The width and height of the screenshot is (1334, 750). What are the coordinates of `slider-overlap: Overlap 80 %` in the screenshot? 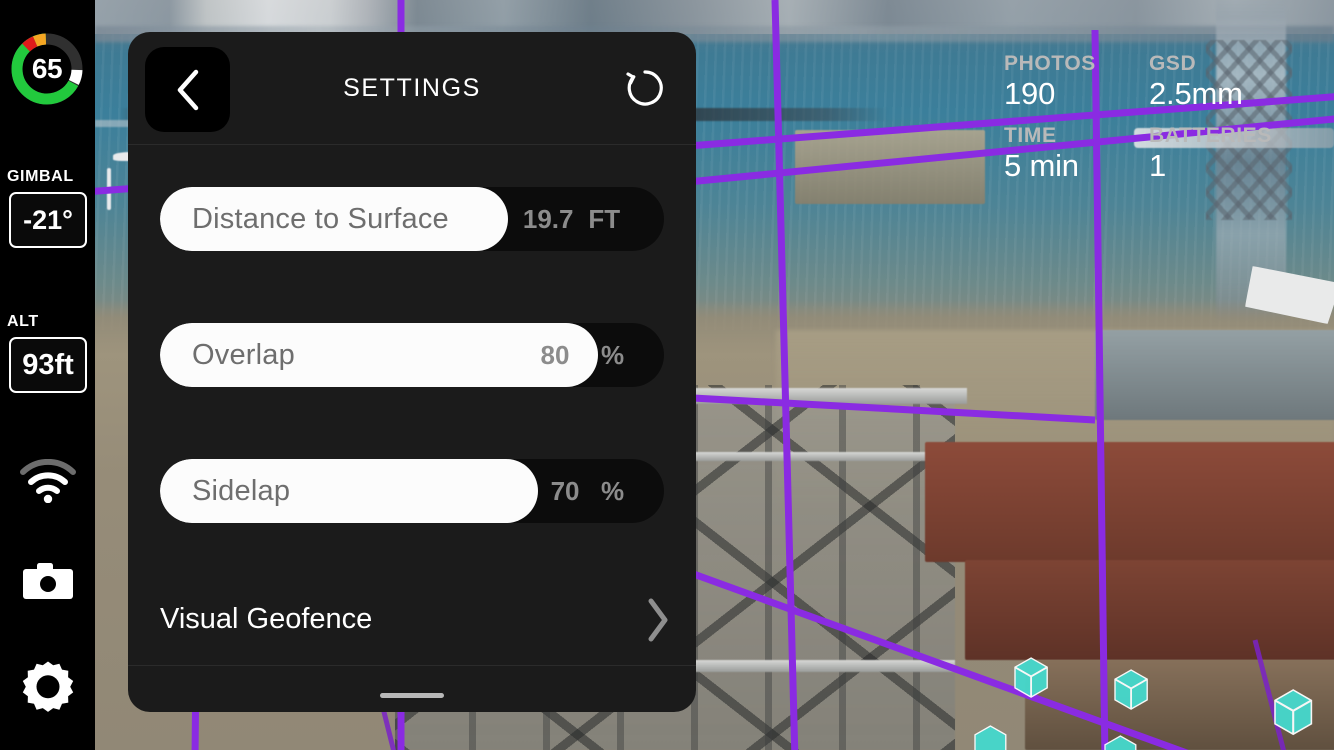 It's located at (412, 355).